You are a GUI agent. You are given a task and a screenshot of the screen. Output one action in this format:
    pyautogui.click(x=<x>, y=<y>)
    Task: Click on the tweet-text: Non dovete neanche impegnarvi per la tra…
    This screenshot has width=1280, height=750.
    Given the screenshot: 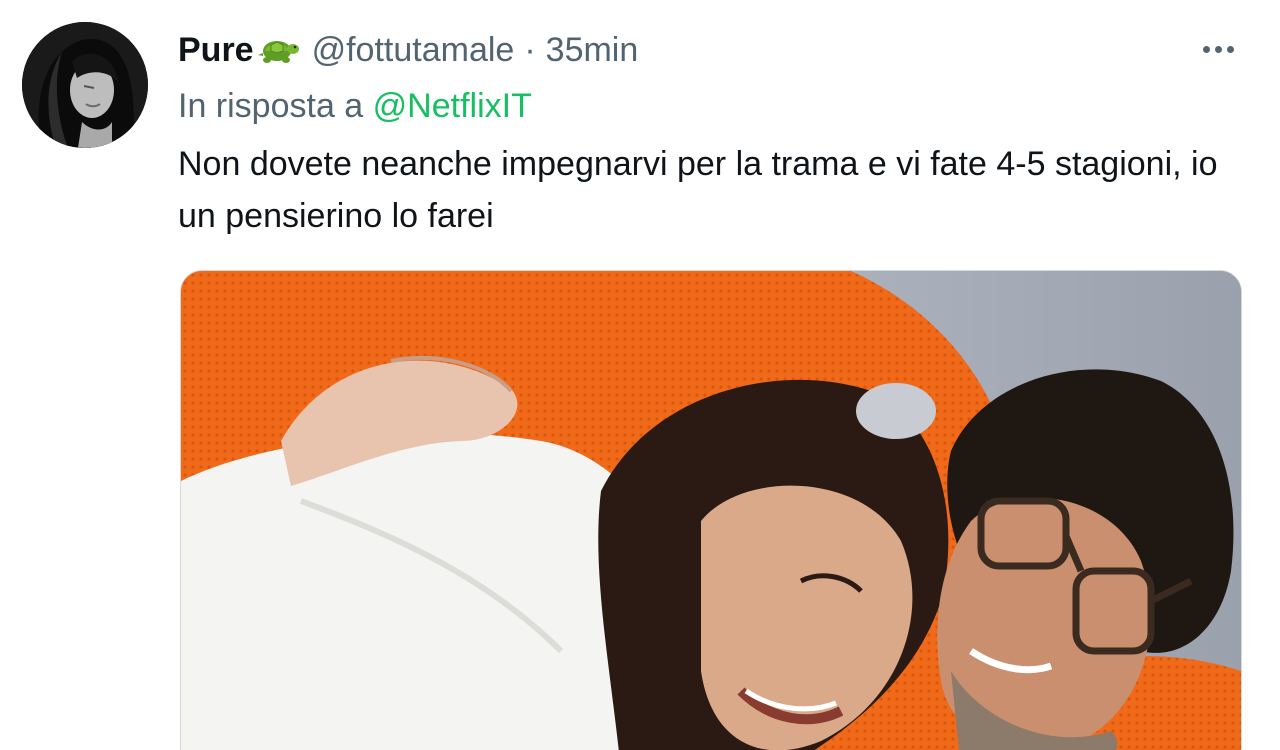 What is the action you would take?
    pyautogui.click(x=698, y=190)
    